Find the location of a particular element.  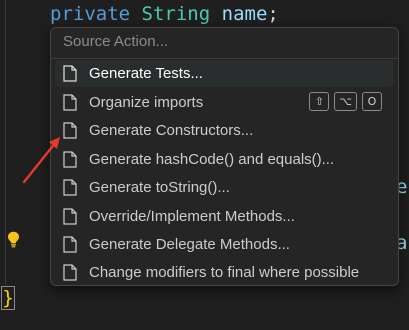

code-keyword: private is located at coordinates (90, 14).